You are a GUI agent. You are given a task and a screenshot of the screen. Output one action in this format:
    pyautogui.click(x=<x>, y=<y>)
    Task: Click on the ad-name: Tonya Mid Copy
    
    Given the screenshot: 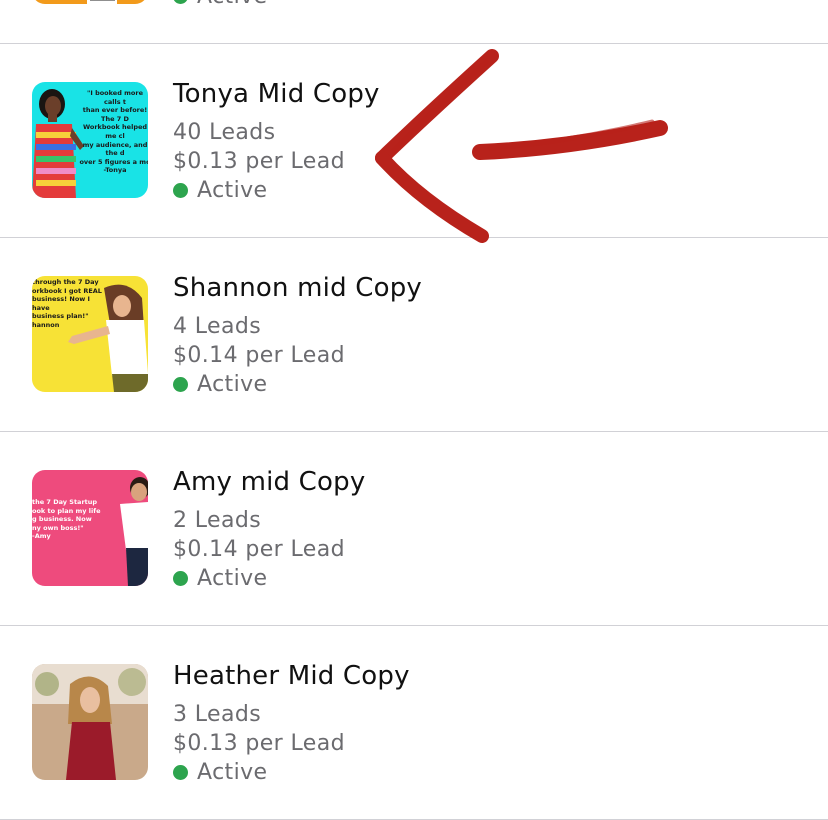 What is the action you would take?
    pyautogui.click(x=276, y=94)
    